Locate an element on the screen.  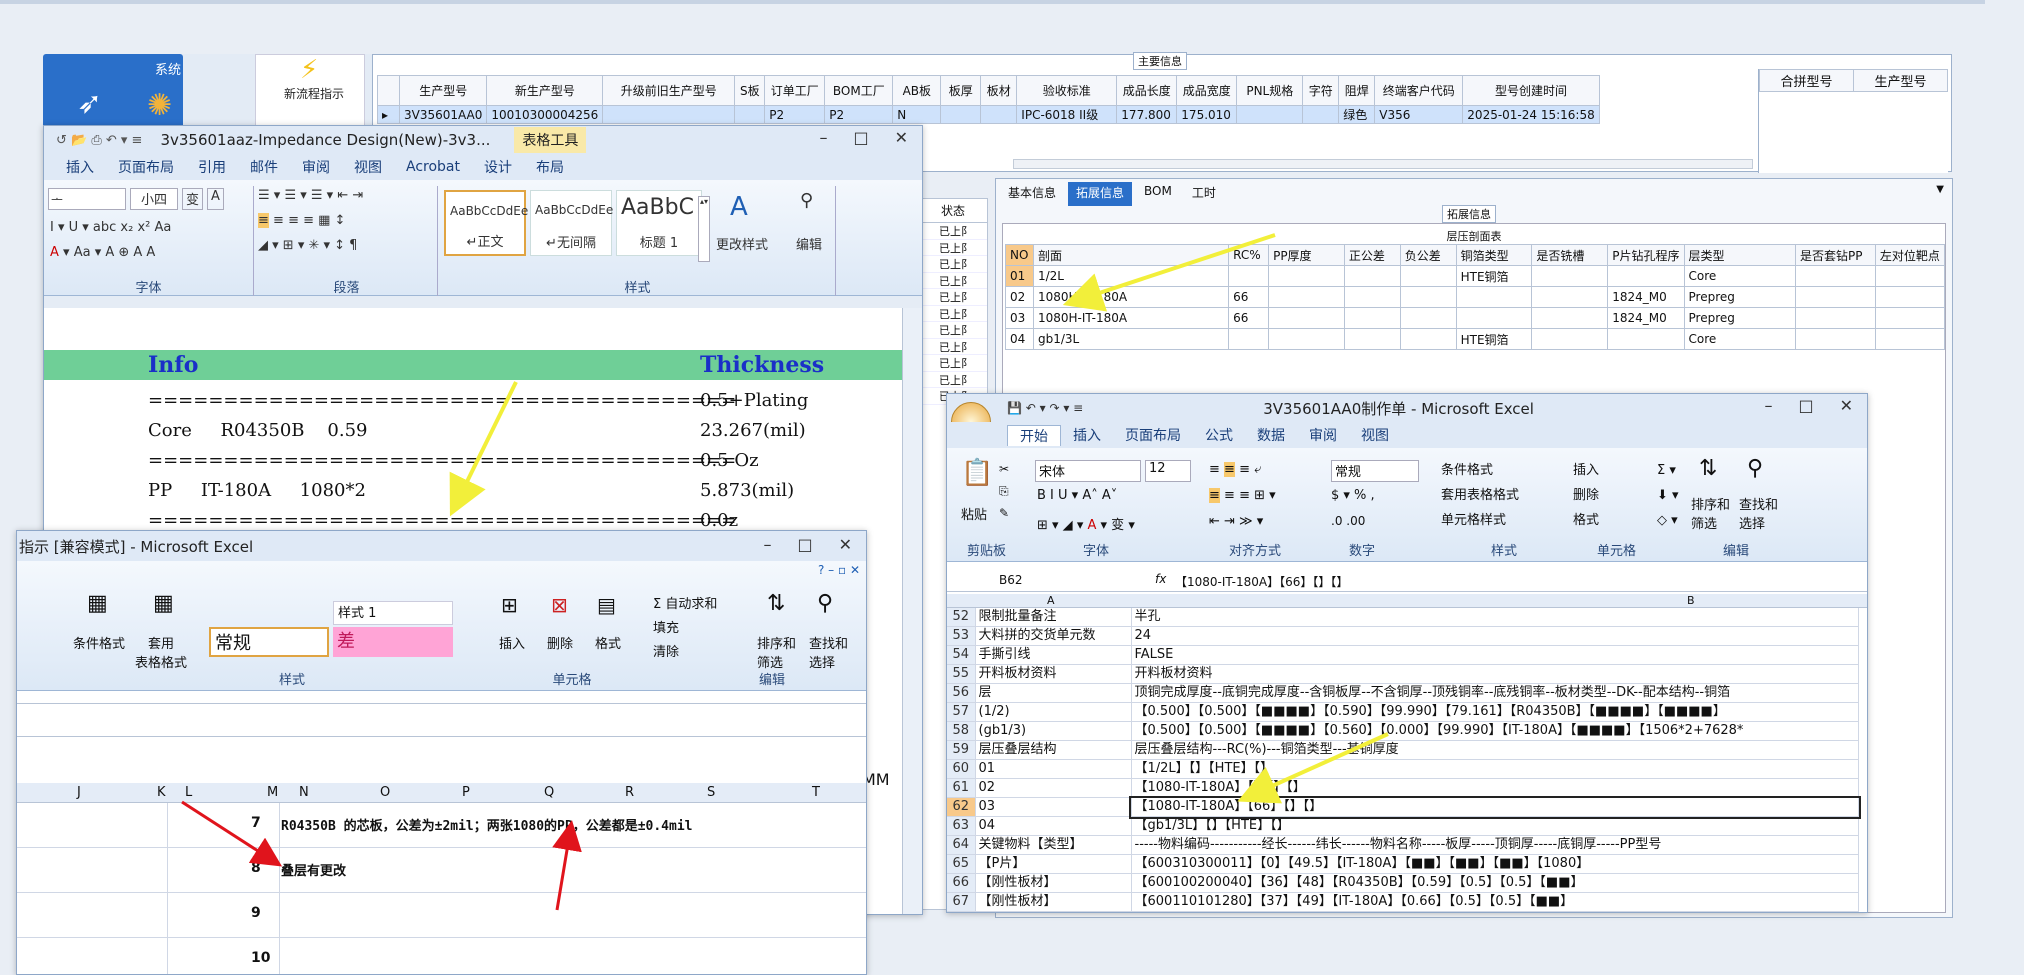
red-arrow-layer-change is located at coordinates (232, 833).